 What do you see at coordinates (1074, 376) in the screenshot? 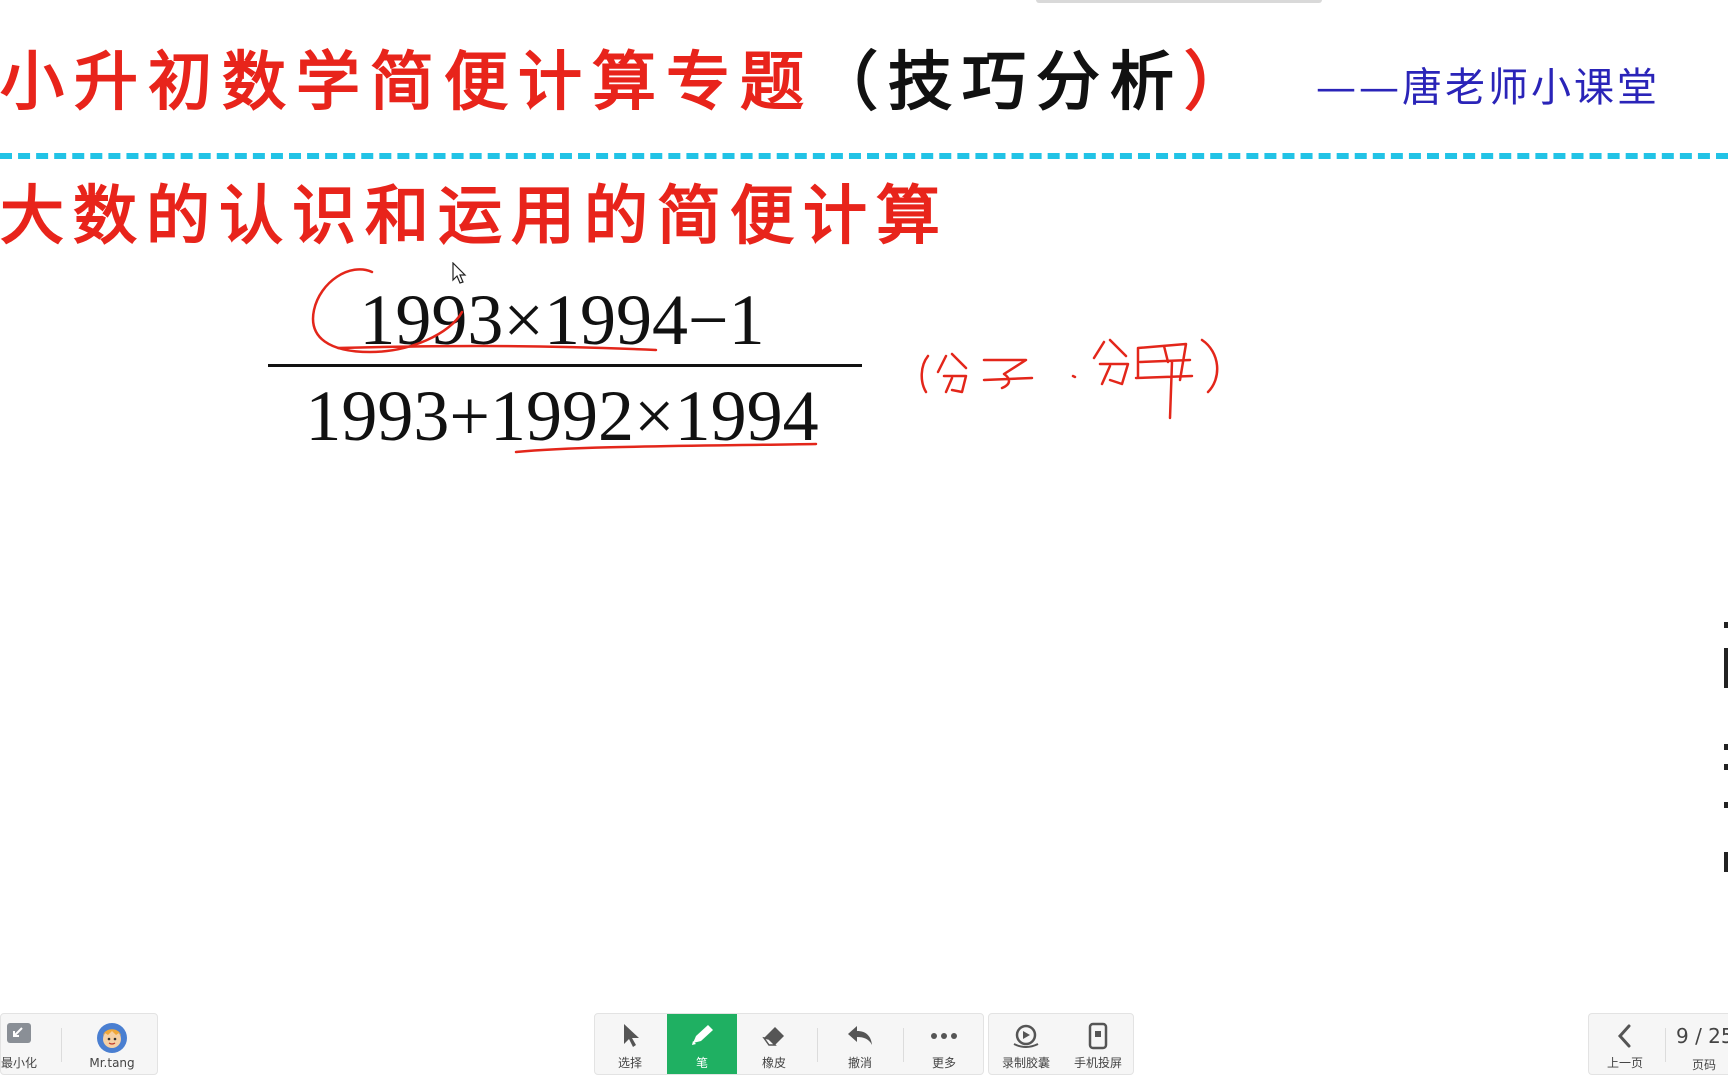
I see `ink-dot` at bounding box center [1074, 376].